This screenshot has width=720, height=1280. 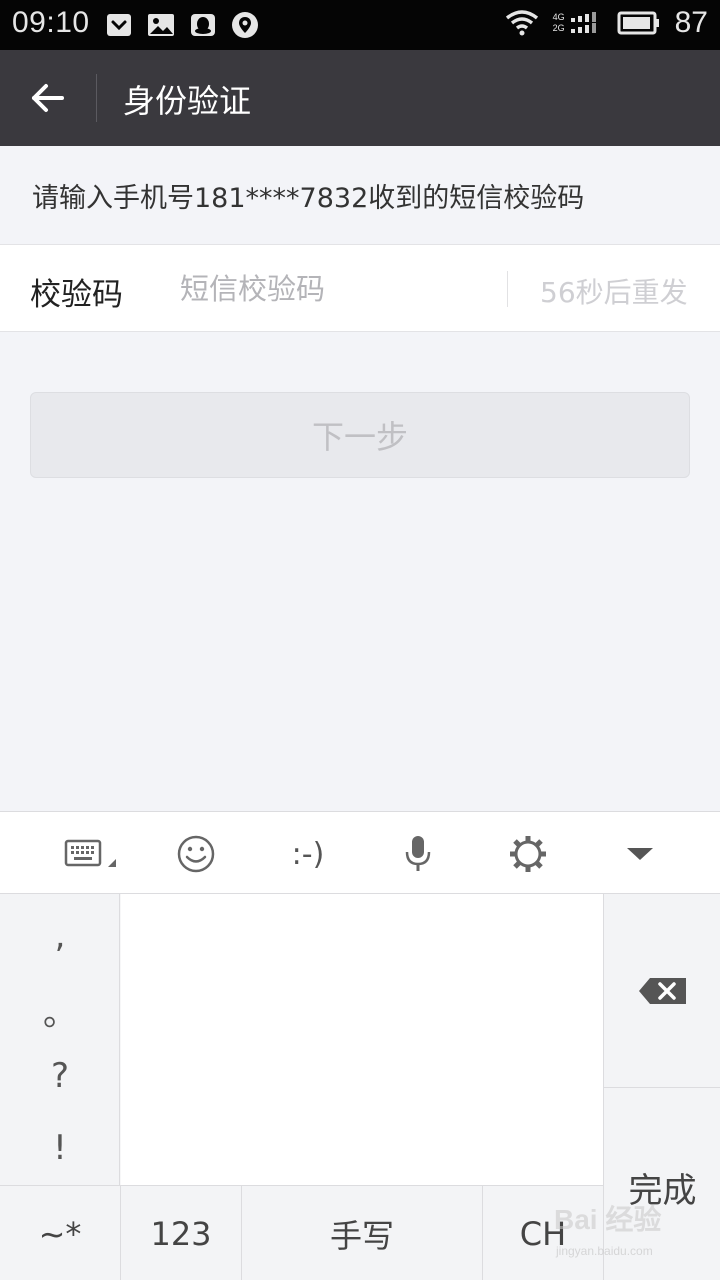 What do you see at coordinates (60, 1148) in the screenshot?
I see `punct-key-exclamation: !` at bounding box center [60, 1148].